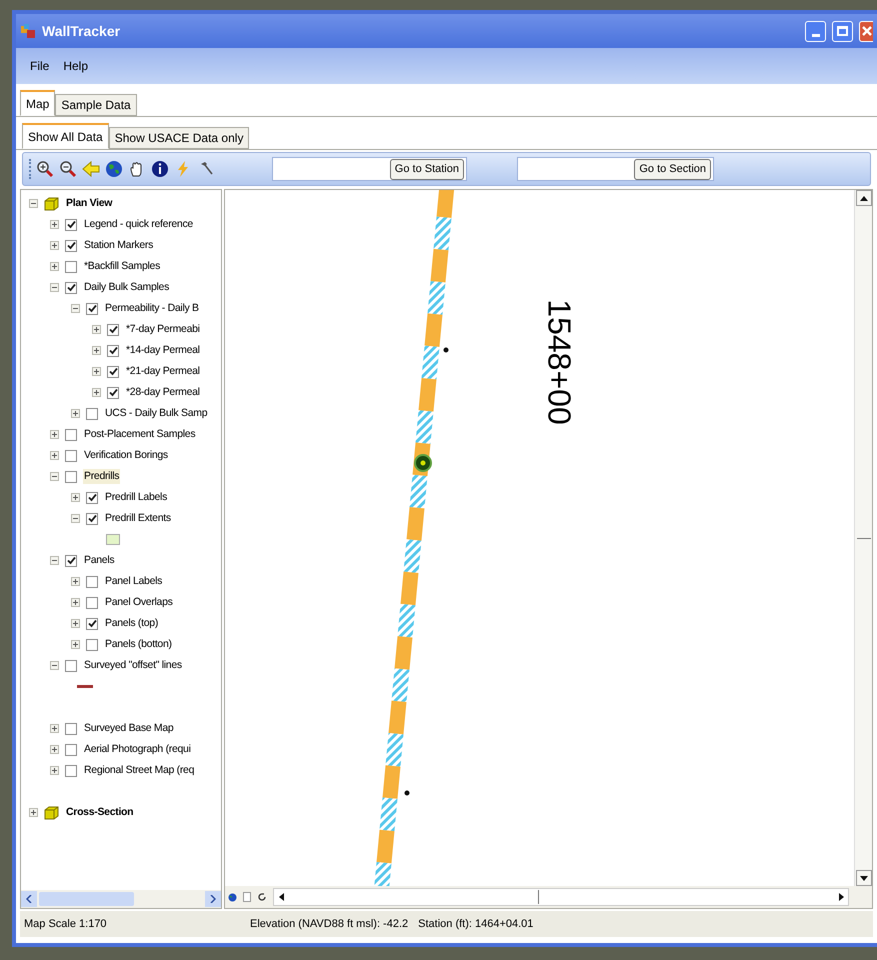 The image size is (877, 960). What do you see at coordinates (126, 456) in the screenshot?
I see `layer-label: Verification Borings` at bounding box center [126, 456].